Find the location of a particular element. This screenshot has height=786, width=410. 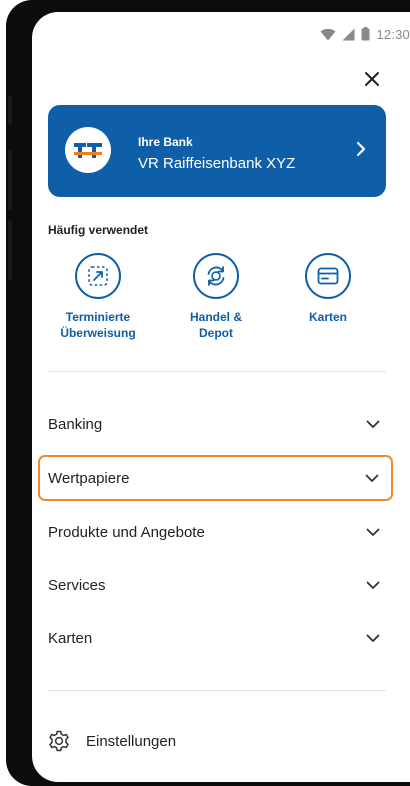

scheduled-transfer-icon is located at coordinates (98, 276).